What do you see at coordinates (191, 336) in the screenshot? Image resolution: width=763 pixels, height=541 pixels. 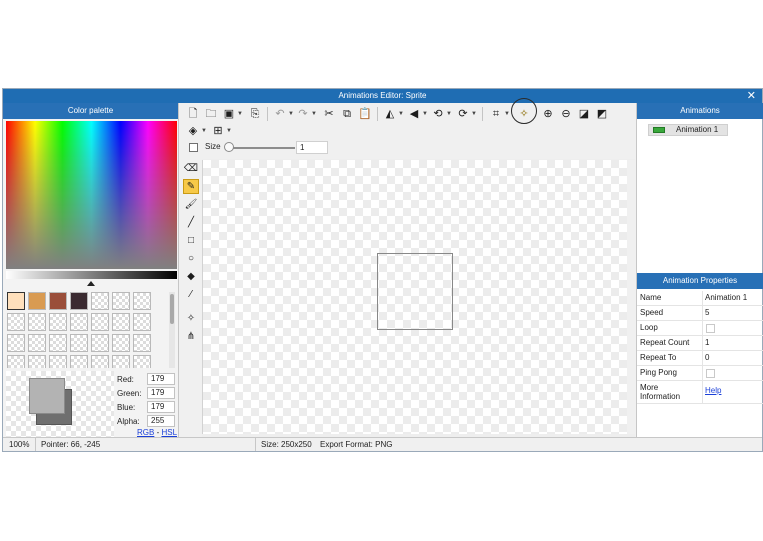 I see `anchor-points-icon: ⋔` at bounding box center [191, 336].